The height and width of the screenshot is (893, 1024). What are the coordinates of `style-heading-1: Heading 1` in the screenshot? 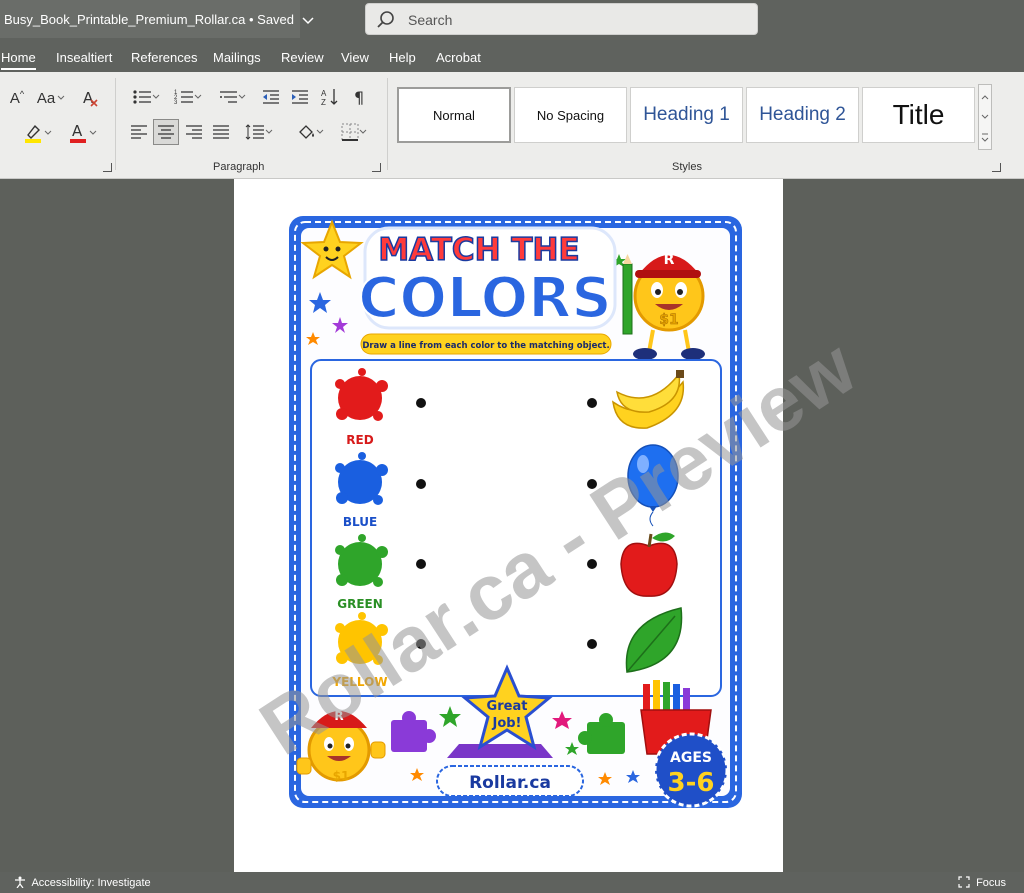 It's located at (686, 115).